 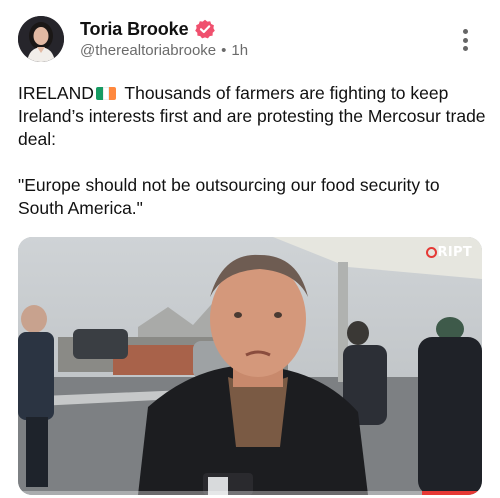 I want to click on avatar-portrait, so click(x=41, y=39).